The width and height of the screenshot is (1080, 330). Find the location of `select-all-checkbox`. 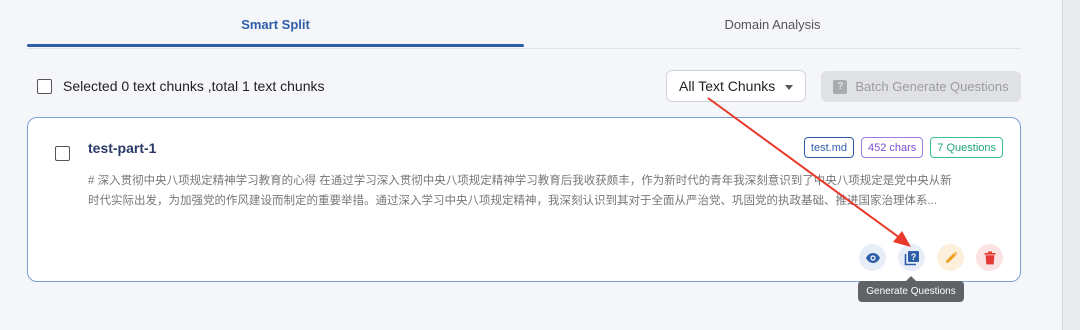

select-all-checkbox is located at coordinates (44, 86).